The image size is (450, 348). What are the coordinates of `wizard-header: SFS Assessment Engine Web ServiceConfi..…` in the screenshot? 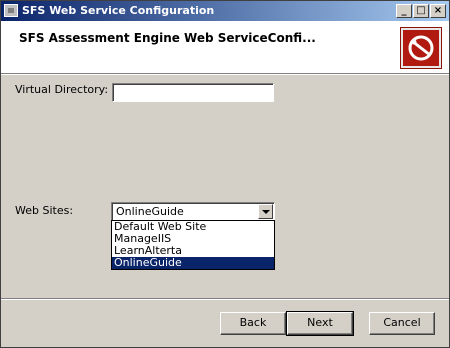 It's located at (225, 47).